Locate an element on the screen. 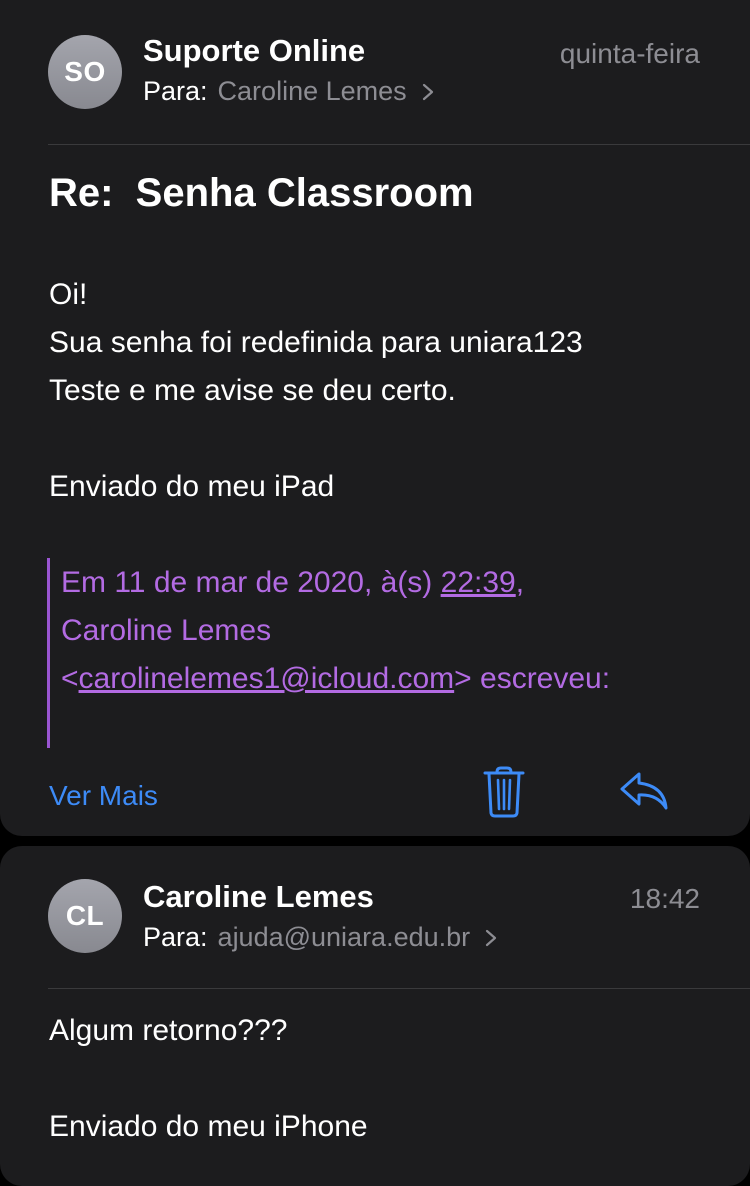 The width and height of the screenshot is (750, 1186). recipient-email: ajuda@uniara.edu.br is located at coordinates (344, 937).